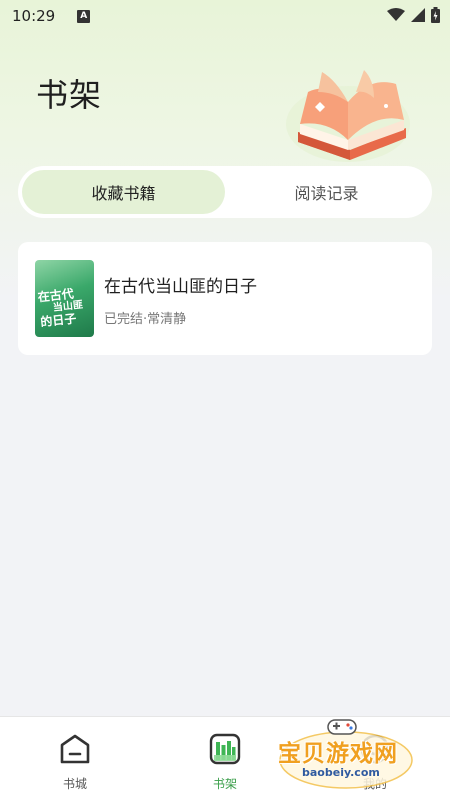 The image size is (450, 800). I want to click on watermark-text: 宝贝游戏网, so click(338, 754).